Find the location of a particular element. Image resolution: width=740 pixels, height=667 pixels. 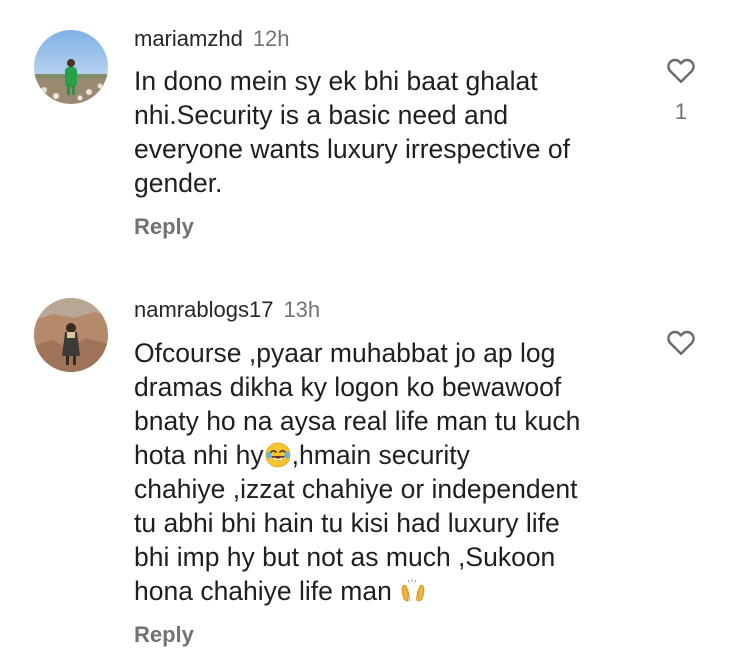

username: namrablogs17 is located at coordinates (203, 309).